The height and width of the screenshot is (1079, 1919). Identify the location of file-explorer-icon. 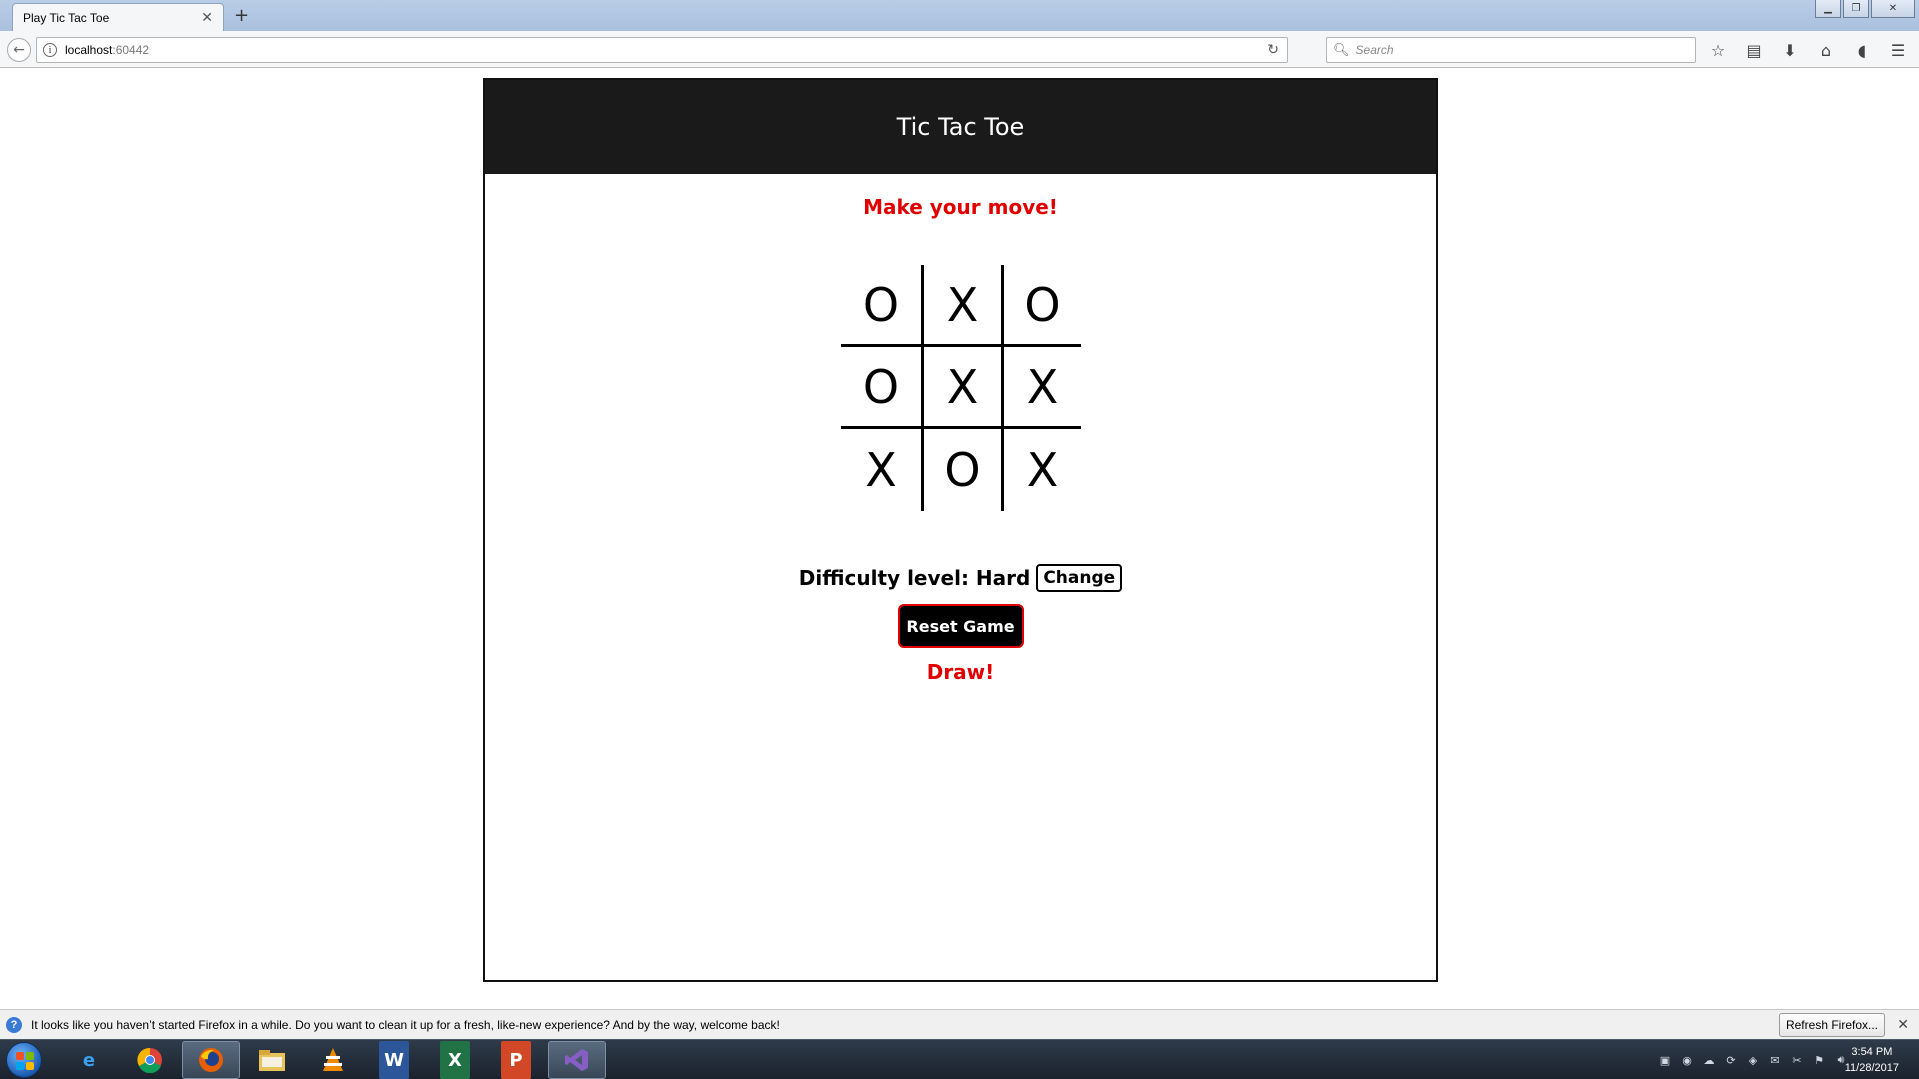
(272, 1060).